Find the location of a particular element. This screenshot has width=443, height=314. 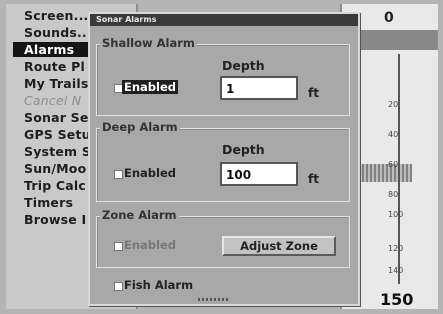

zone-alarm-title: Zone Alarm is located at coordinates (139, 215).